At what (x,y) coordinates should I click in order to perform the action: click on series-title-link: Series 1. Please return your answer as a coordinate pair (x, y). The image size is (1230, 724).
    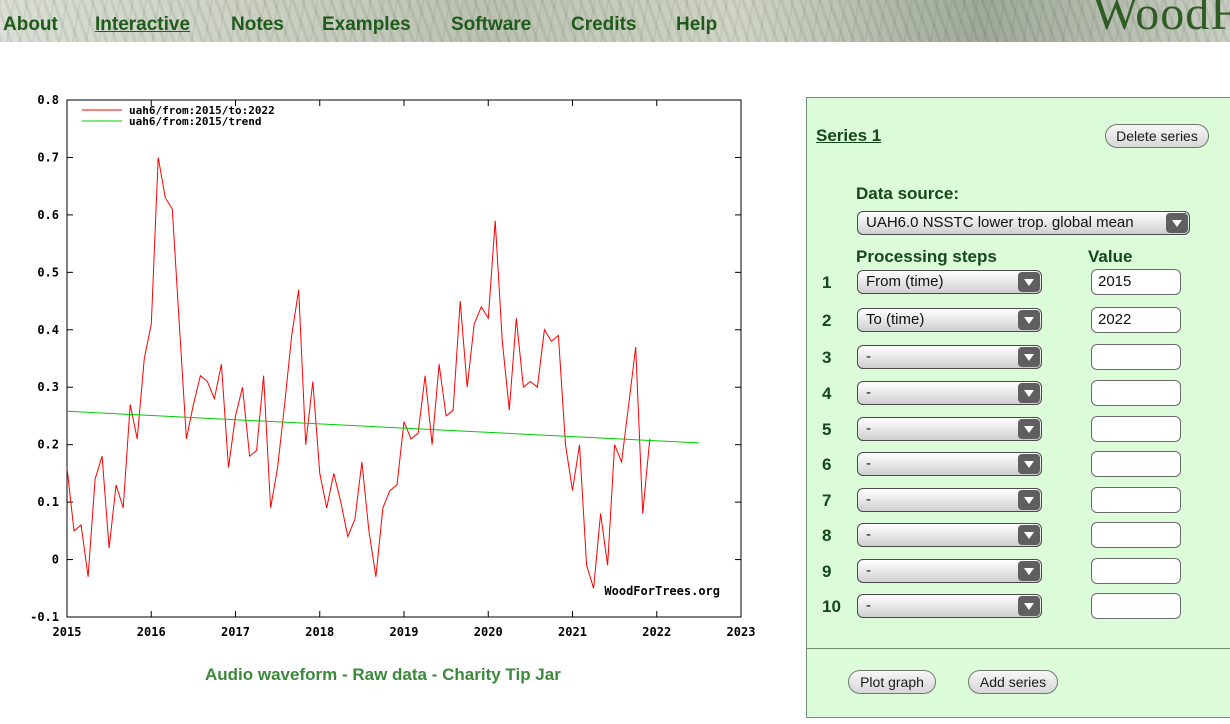
    Looking at the image, I should click on (848, 136).